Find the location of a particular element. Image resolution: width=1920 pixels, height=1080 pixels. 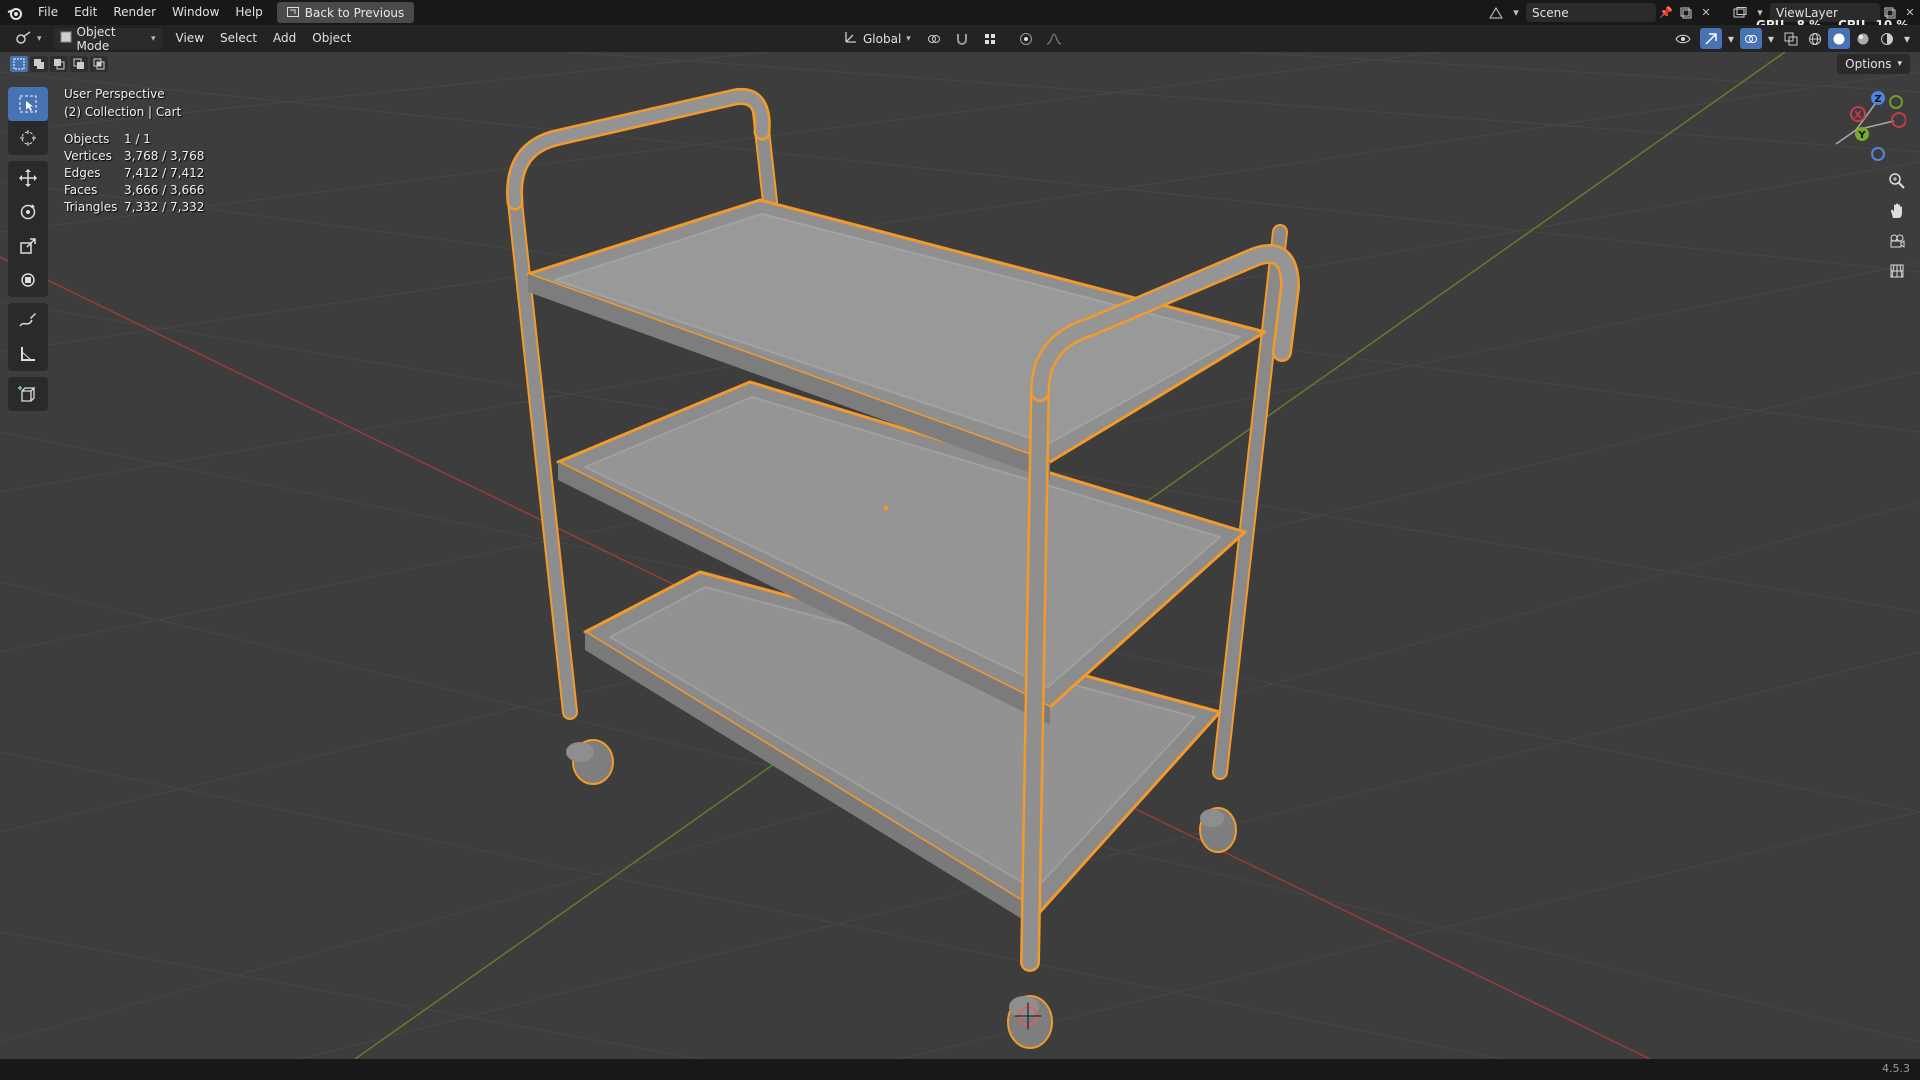

select-invert-icon is located at coordinates (79, 64).